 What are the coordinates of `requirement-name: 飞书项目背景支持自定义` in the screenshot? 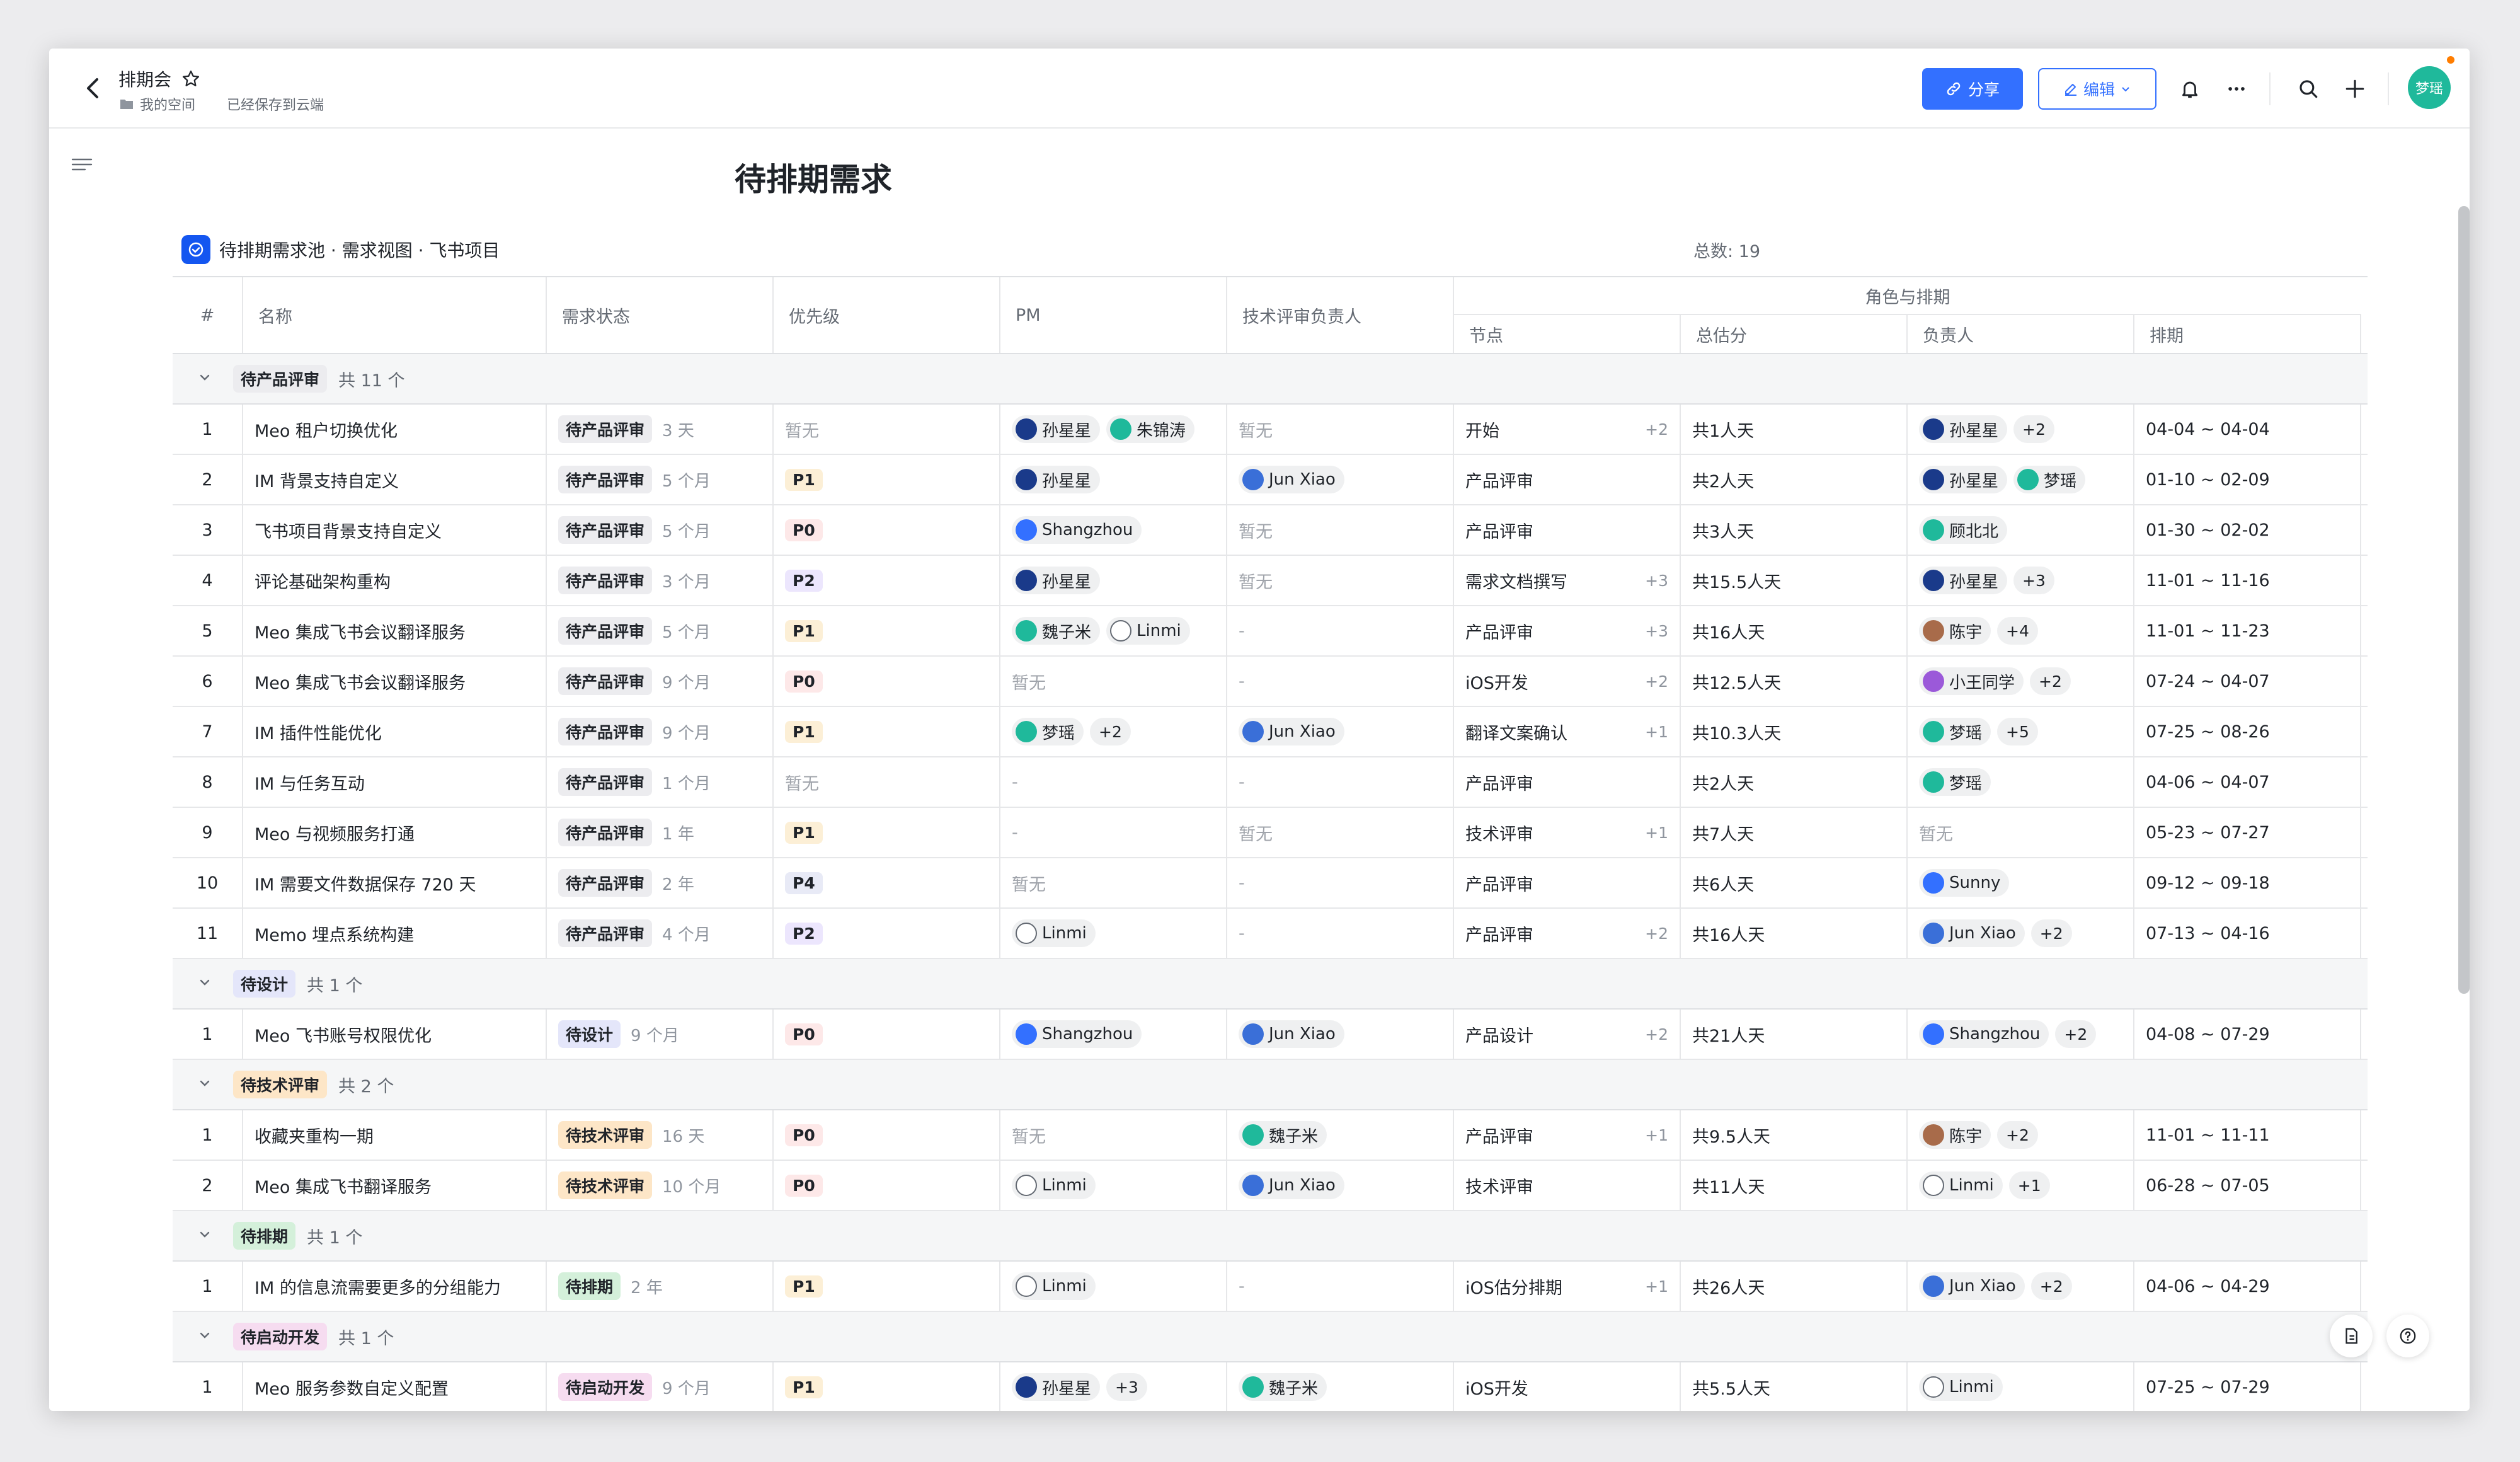 It's located at (348, 530).